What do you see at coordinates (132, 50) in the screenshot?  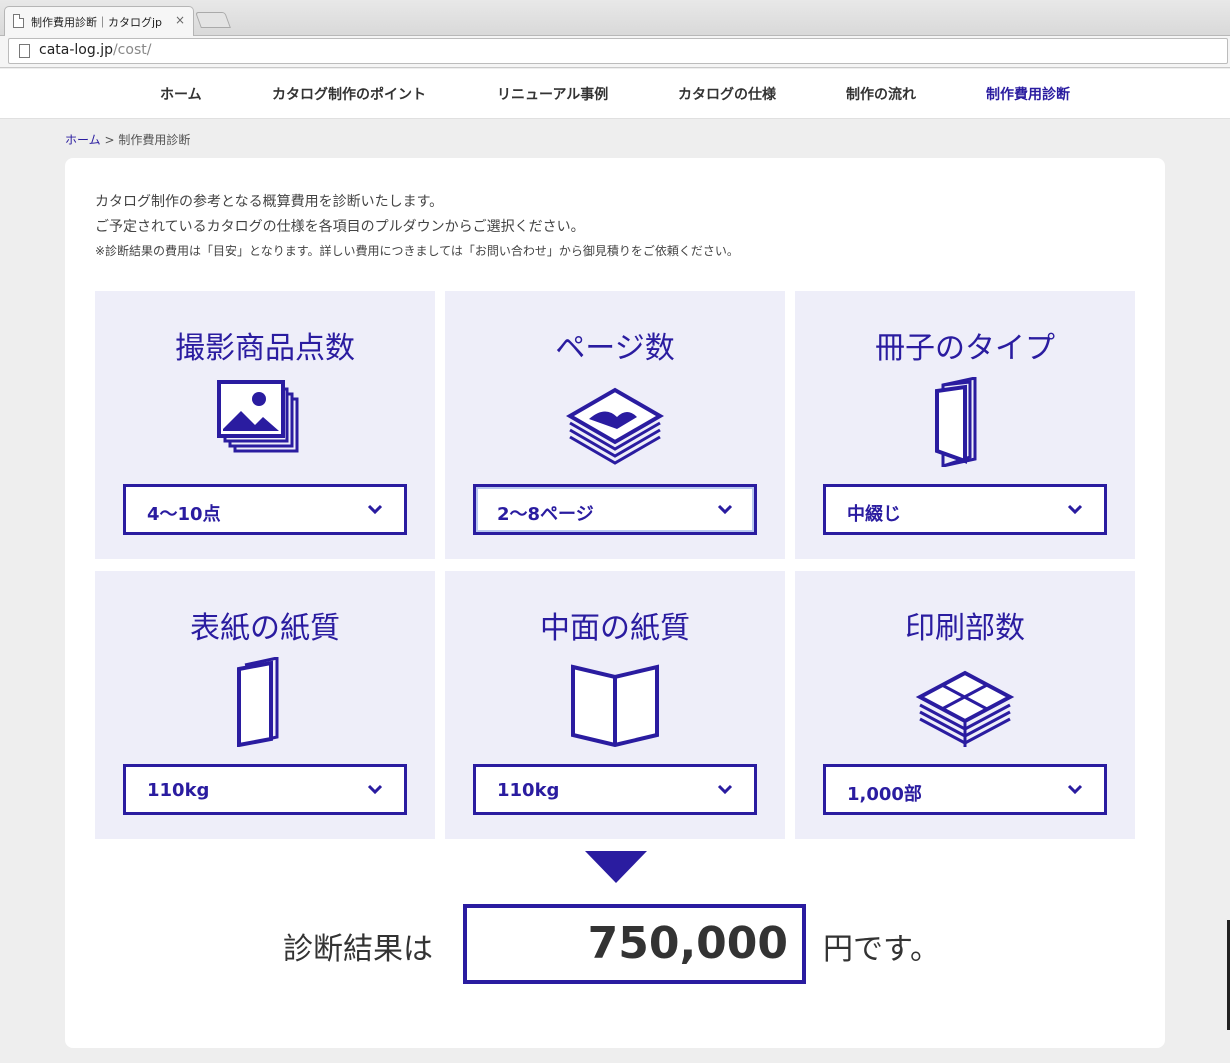 I see `url-path: /cost/` at bounding box center [132, 50].